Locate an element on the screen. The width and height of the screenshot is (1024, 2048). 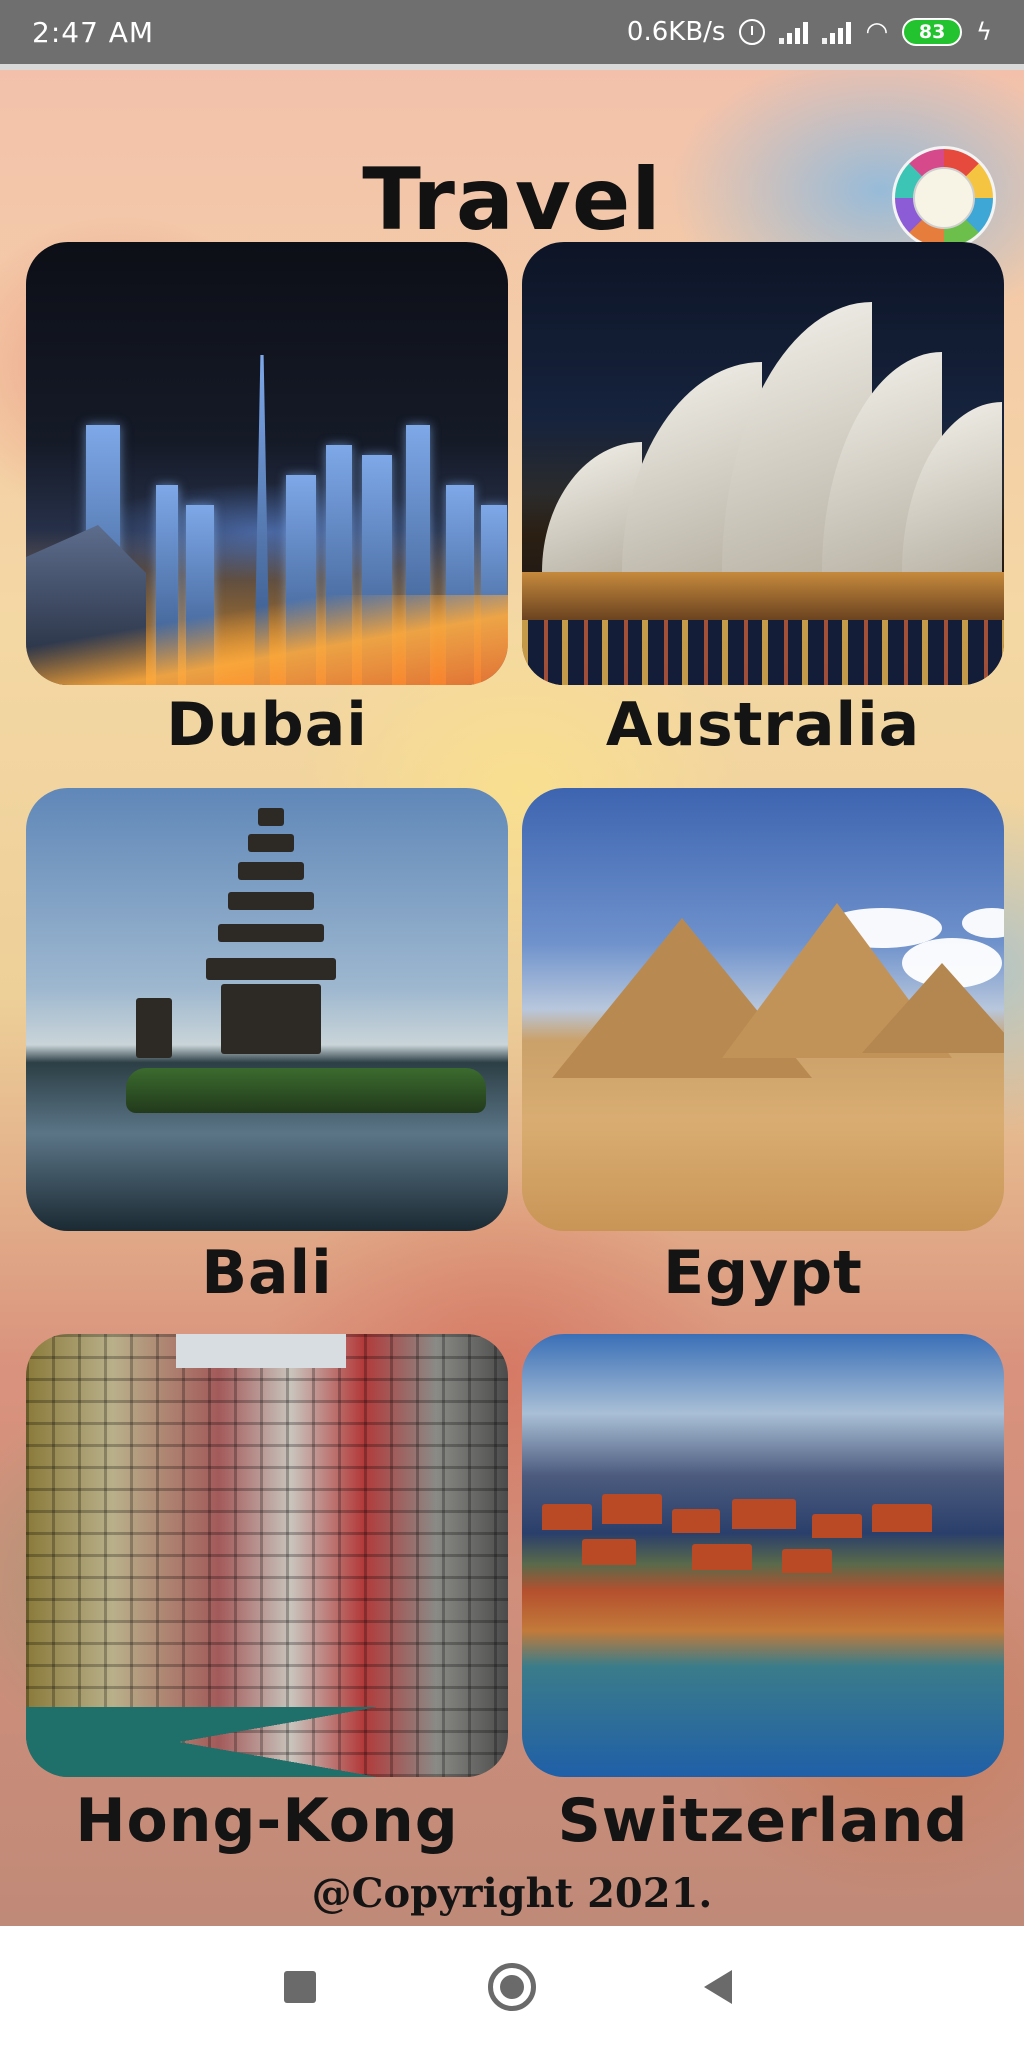
status-icons: 0.6KB/s ◠ 83 ϟ is located at coordinates (809, 32).